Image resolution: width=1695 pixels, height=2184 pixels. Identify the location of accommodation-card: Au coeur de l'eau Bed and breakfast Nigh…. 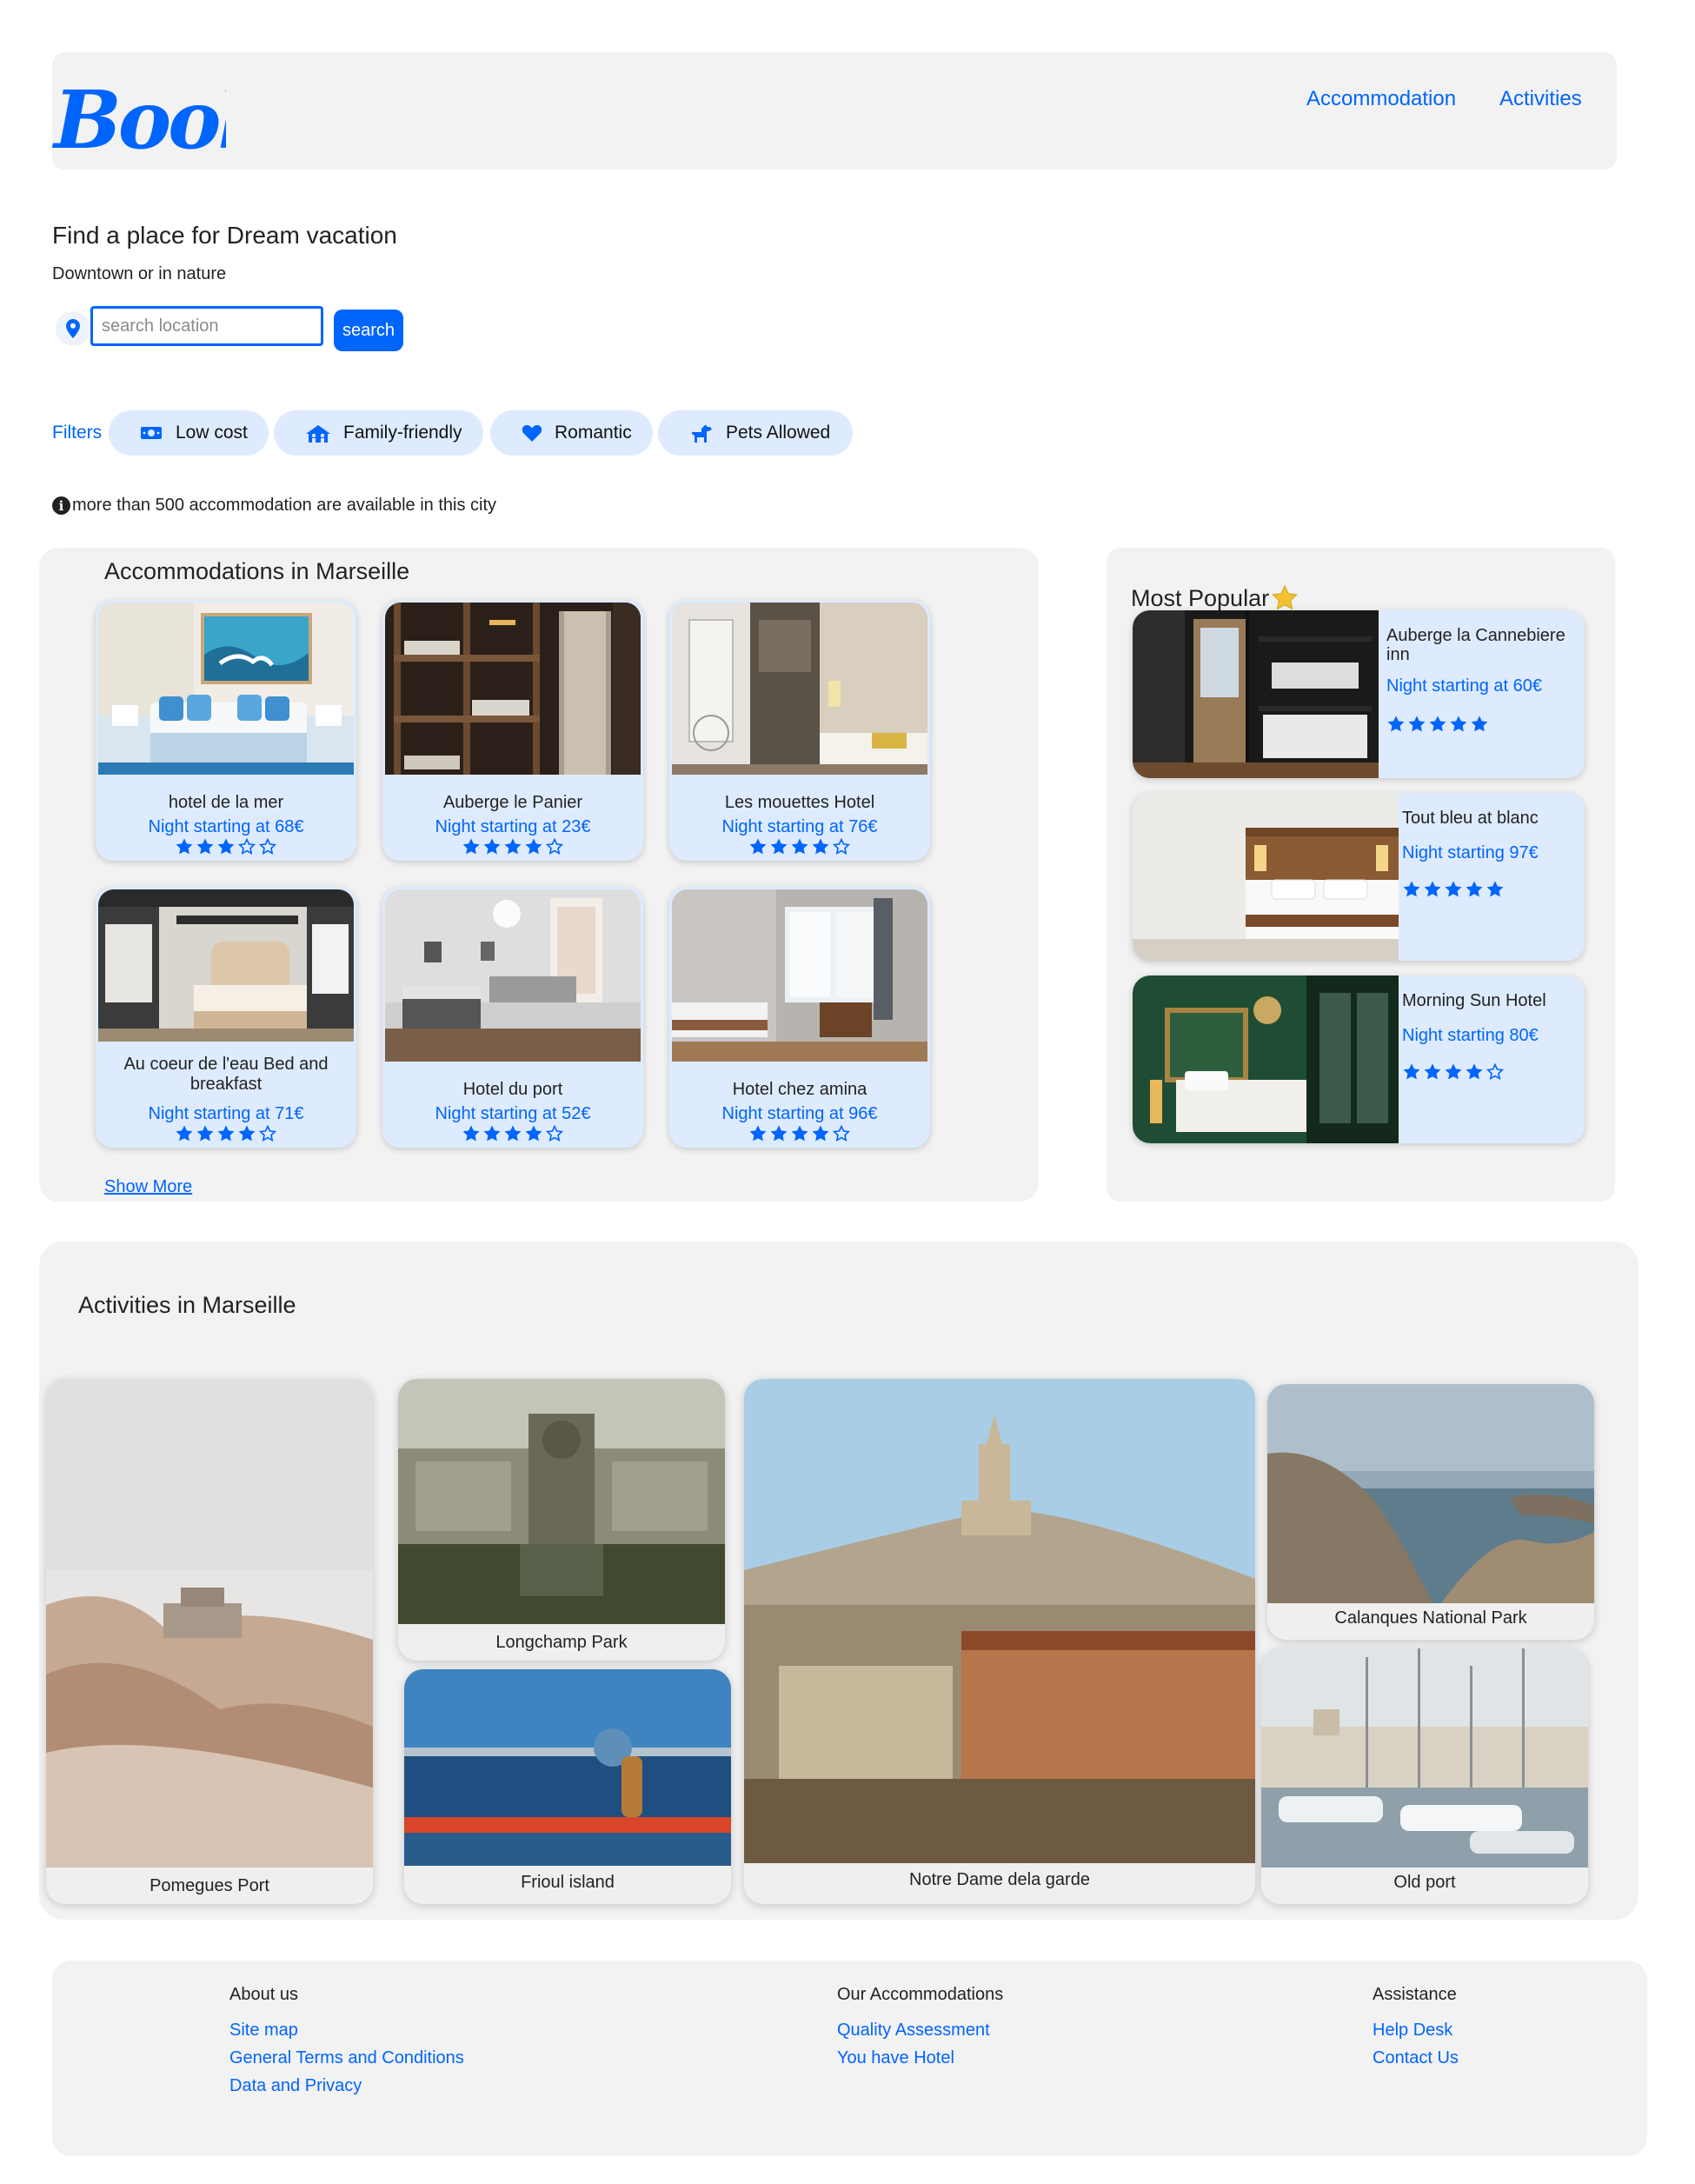
(226, 1017).